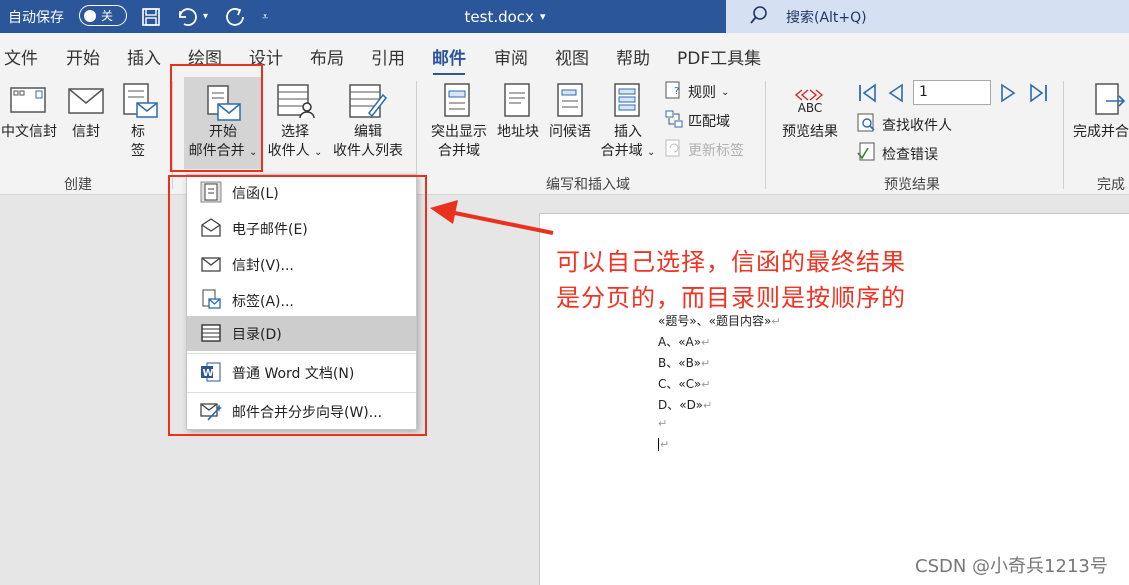 The width and height of the screenshot is (1129, 585). What do you see at coordinates (368, 151) in the screenshot?
I see `edit-recipient-list-bottom: 收件人列表` at bounding box center [368, 151].